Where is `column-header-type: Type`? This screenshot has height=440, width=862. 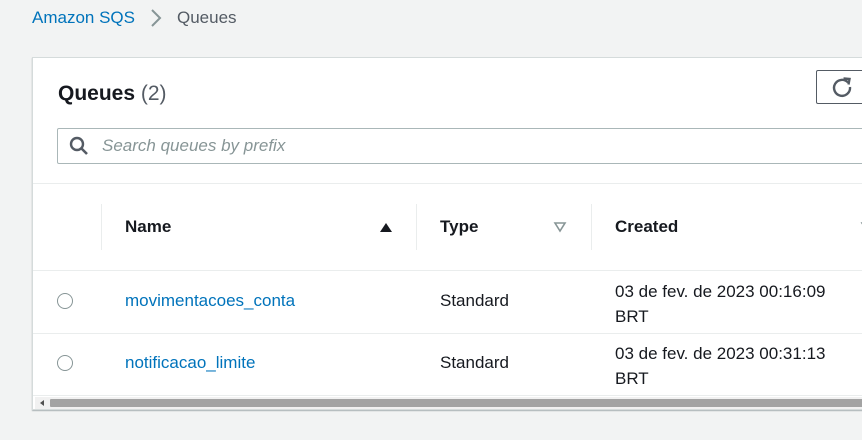 column-header-type: Type is located at coordinates (459, 227).